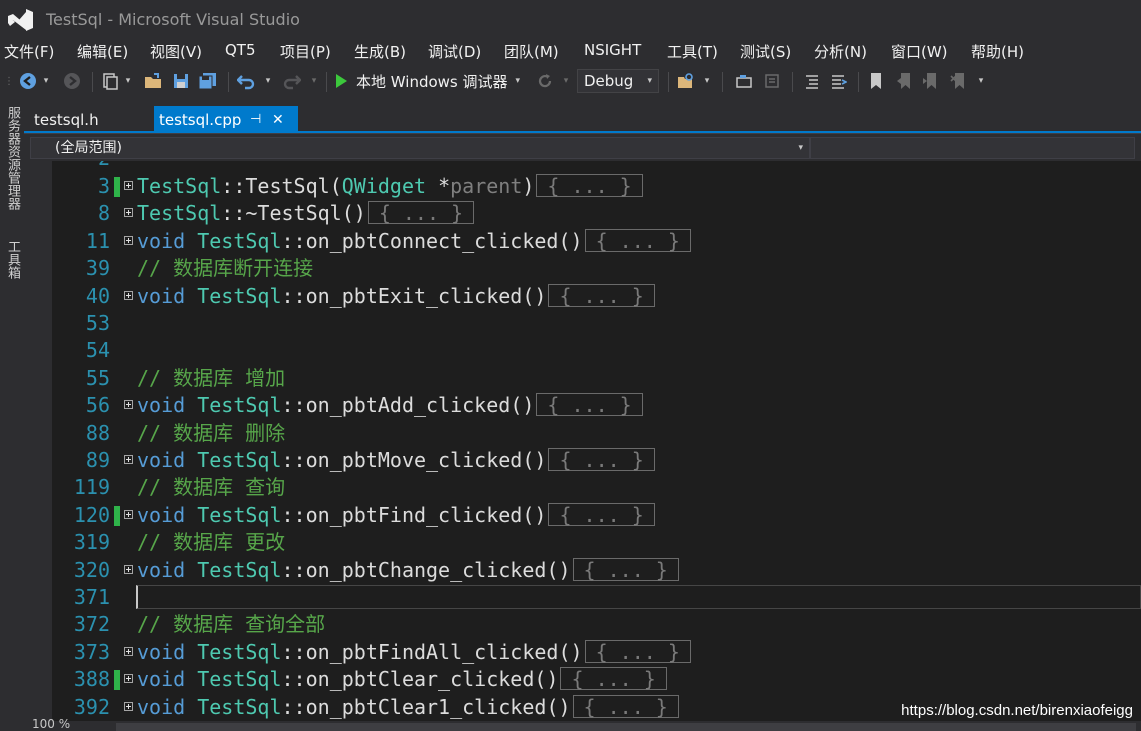 This screenshot has width=1141, height=731. Describe the element at coordinates (582, 487) in the screenshot. I see `code-line: 119 // 数据库 查询` at that location.